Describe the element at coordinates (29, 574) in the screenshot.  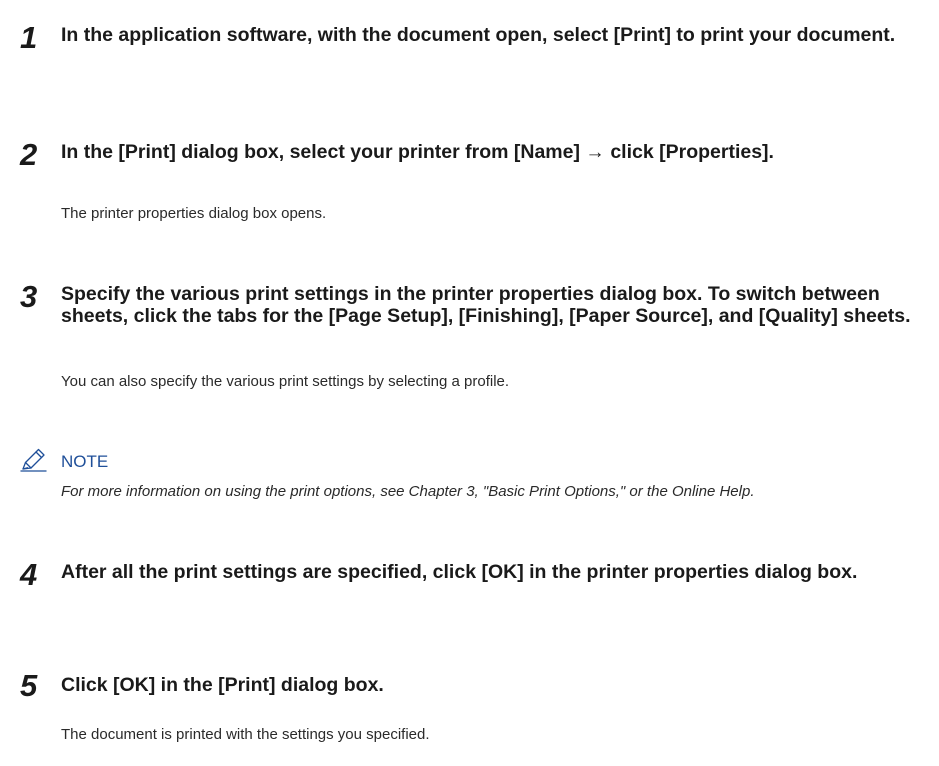
I see `step-number: 4` at that location.